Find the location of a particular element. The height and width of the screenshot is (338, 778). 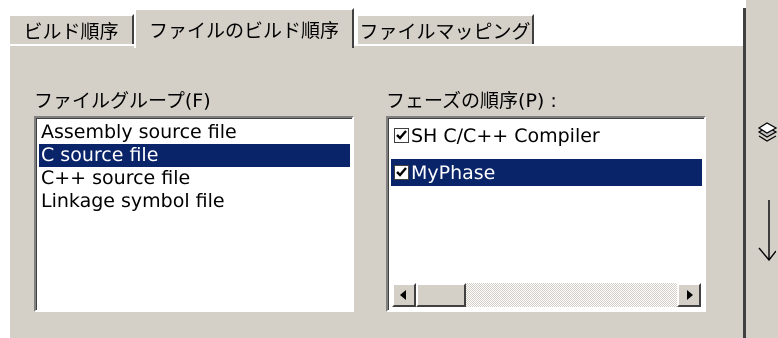

file-group-label: ファイルグループ(F) is located at coordinates (122, 101).